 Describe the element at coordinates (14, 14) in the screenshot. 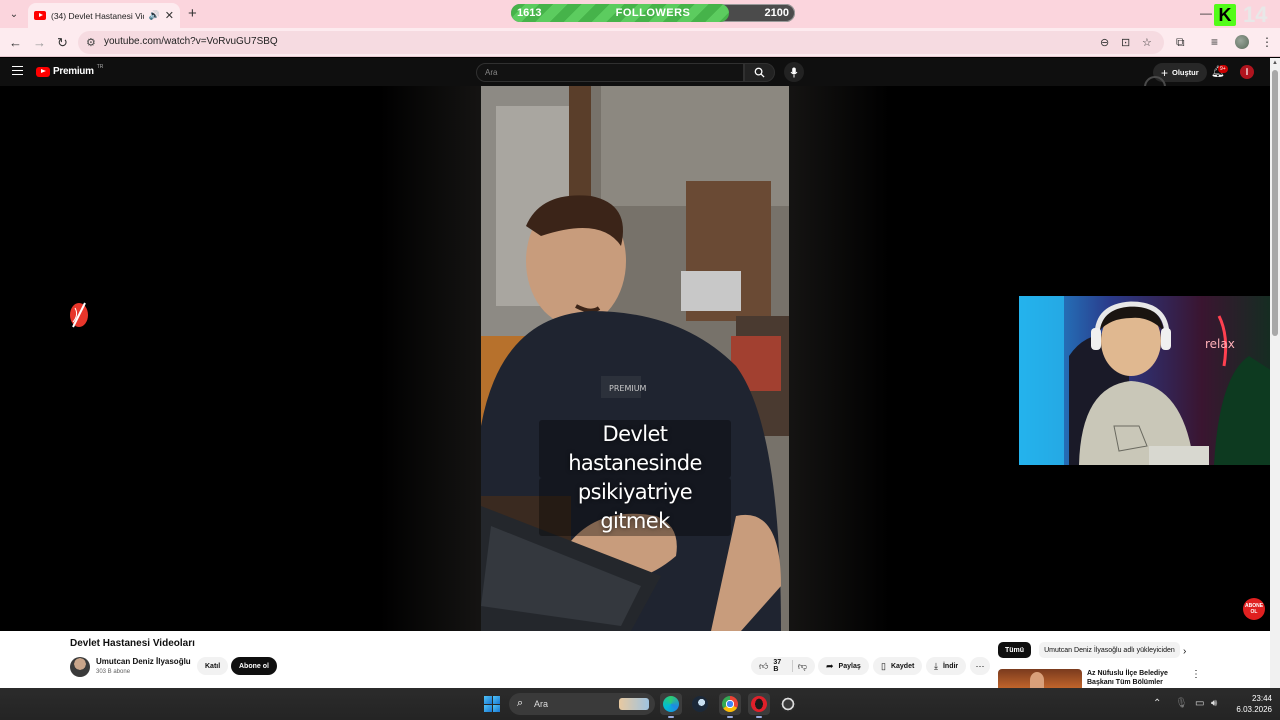

I see `tab-list-chevron-icon: ⌄` at that location.